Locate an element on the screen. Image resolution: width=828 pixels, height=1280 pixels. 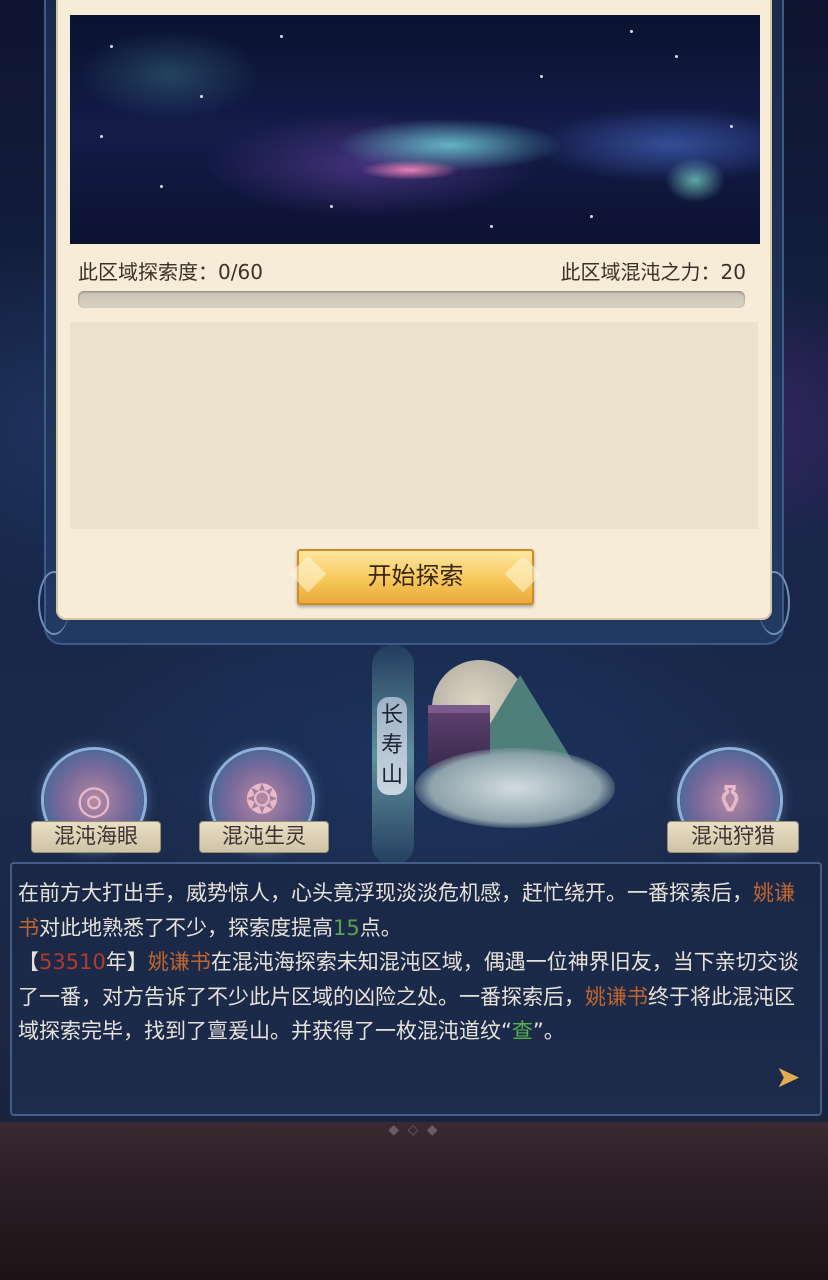
exploration-value: 0/60 is located at coordinates (240, 272).